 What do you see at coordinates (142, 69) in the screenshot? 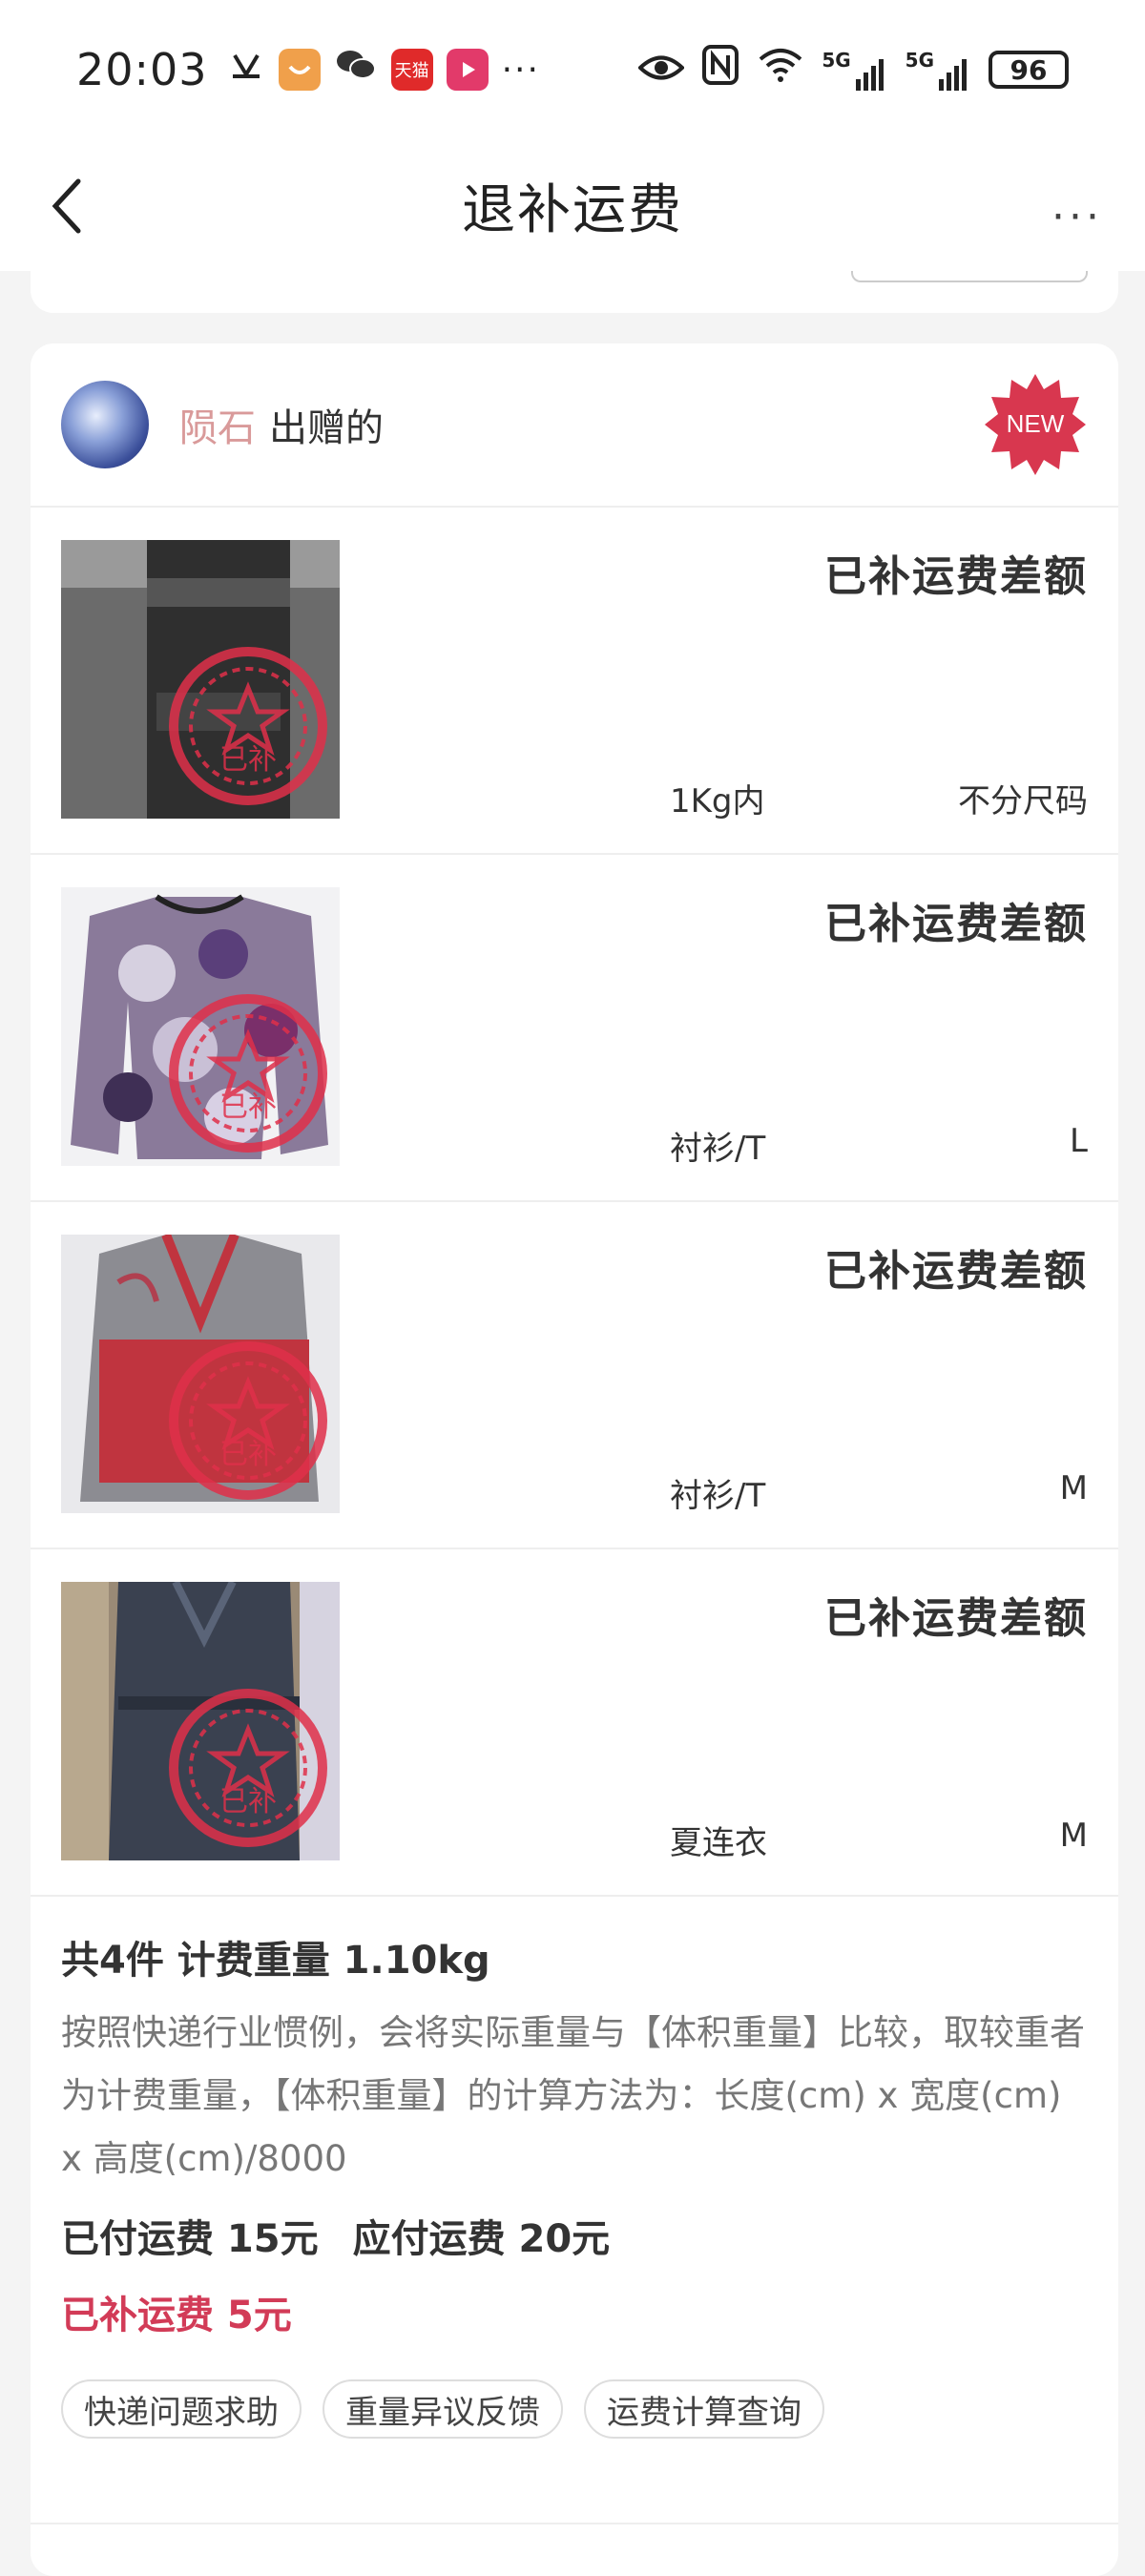
I see `status-time: 20:03` at bounding box center [142, 69].